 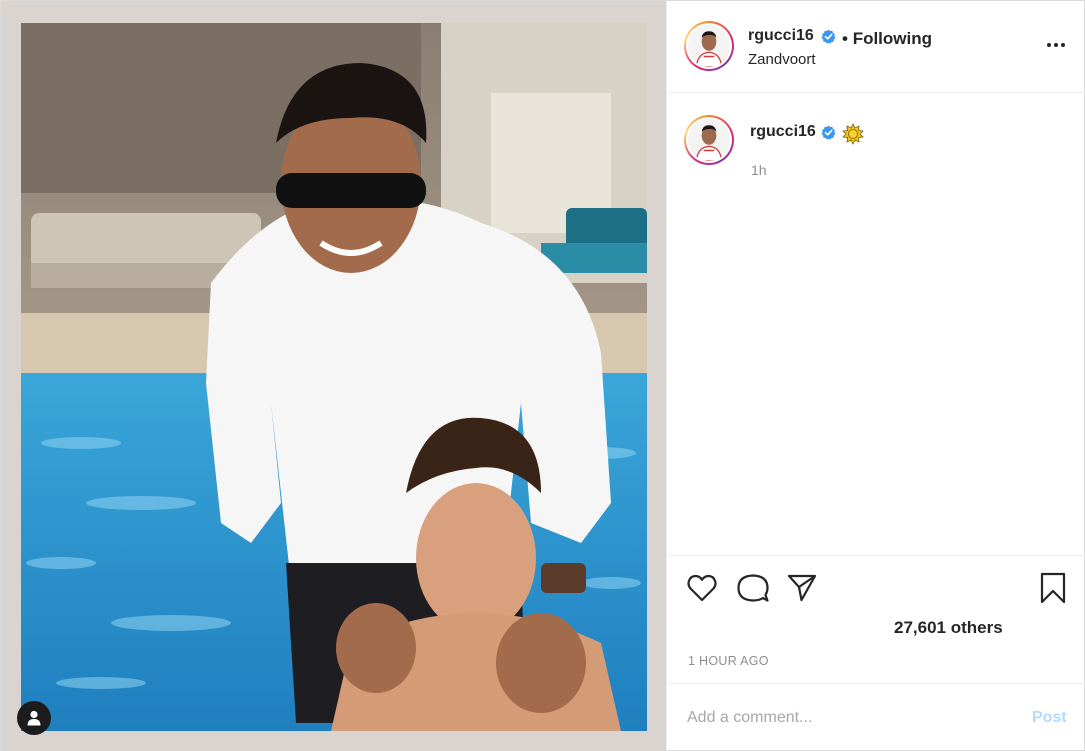 I want to click on share-button, so click(x=802, y=588).